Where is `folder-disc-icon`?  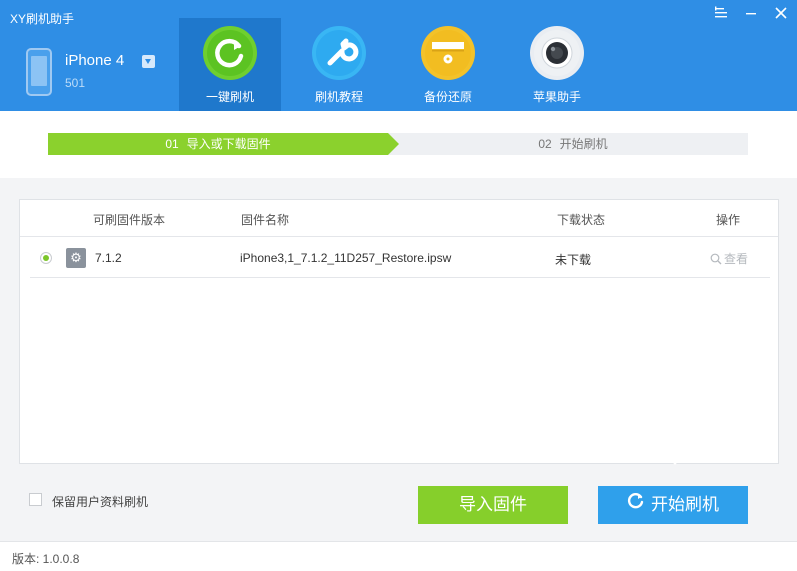 folder-disc-icon is located at coordinates (448, 53).